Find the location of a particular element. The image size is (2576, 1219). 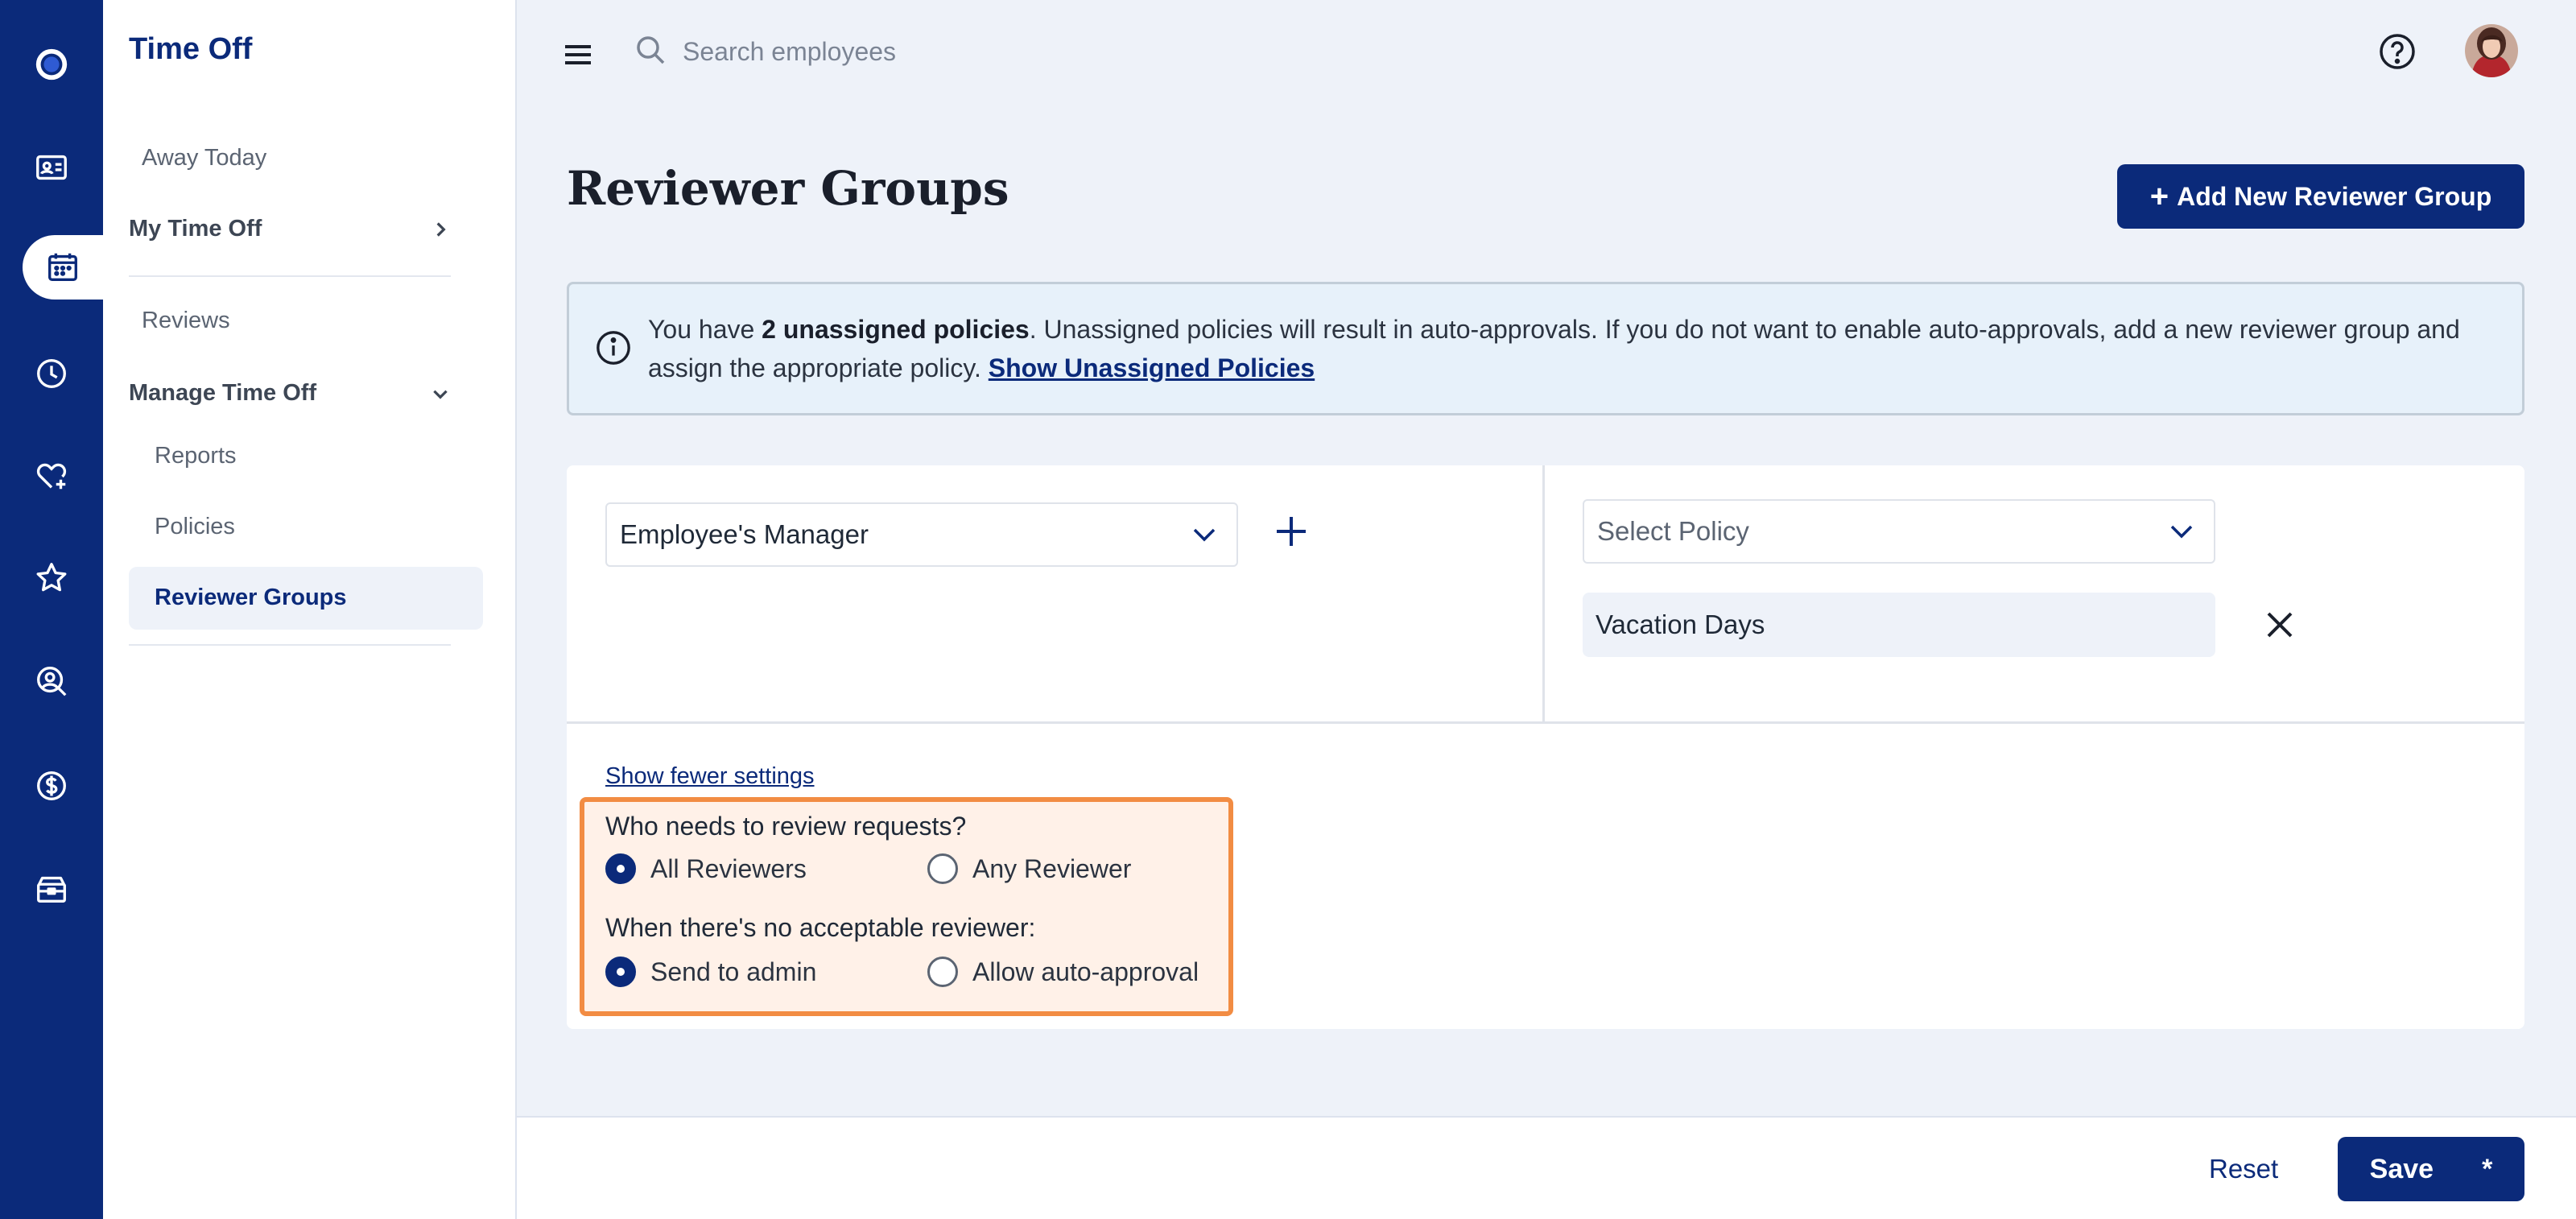

info-icon is located at coordinates (613, 348).